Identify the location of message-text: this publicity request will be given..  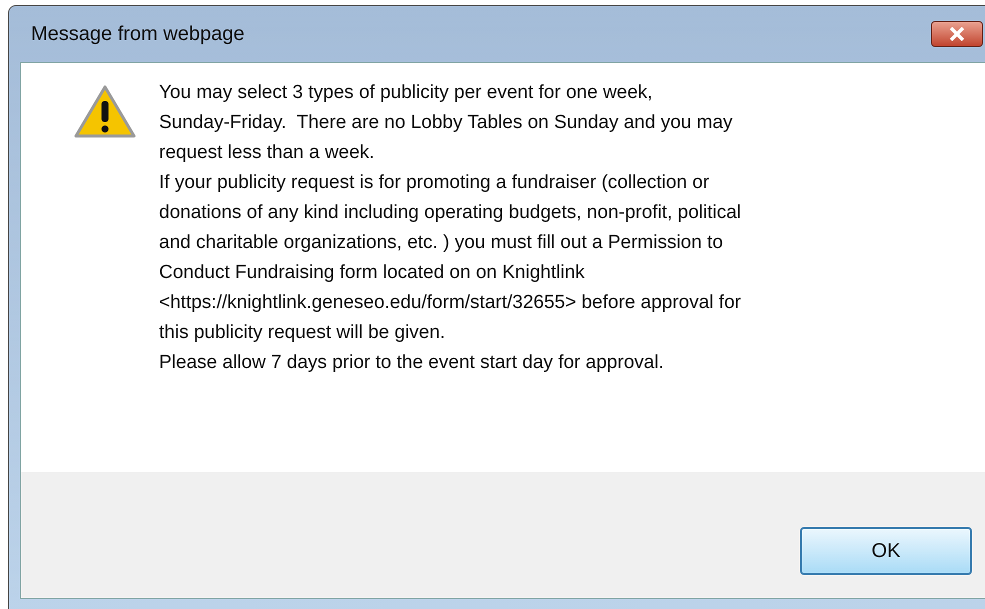
(302, 333).